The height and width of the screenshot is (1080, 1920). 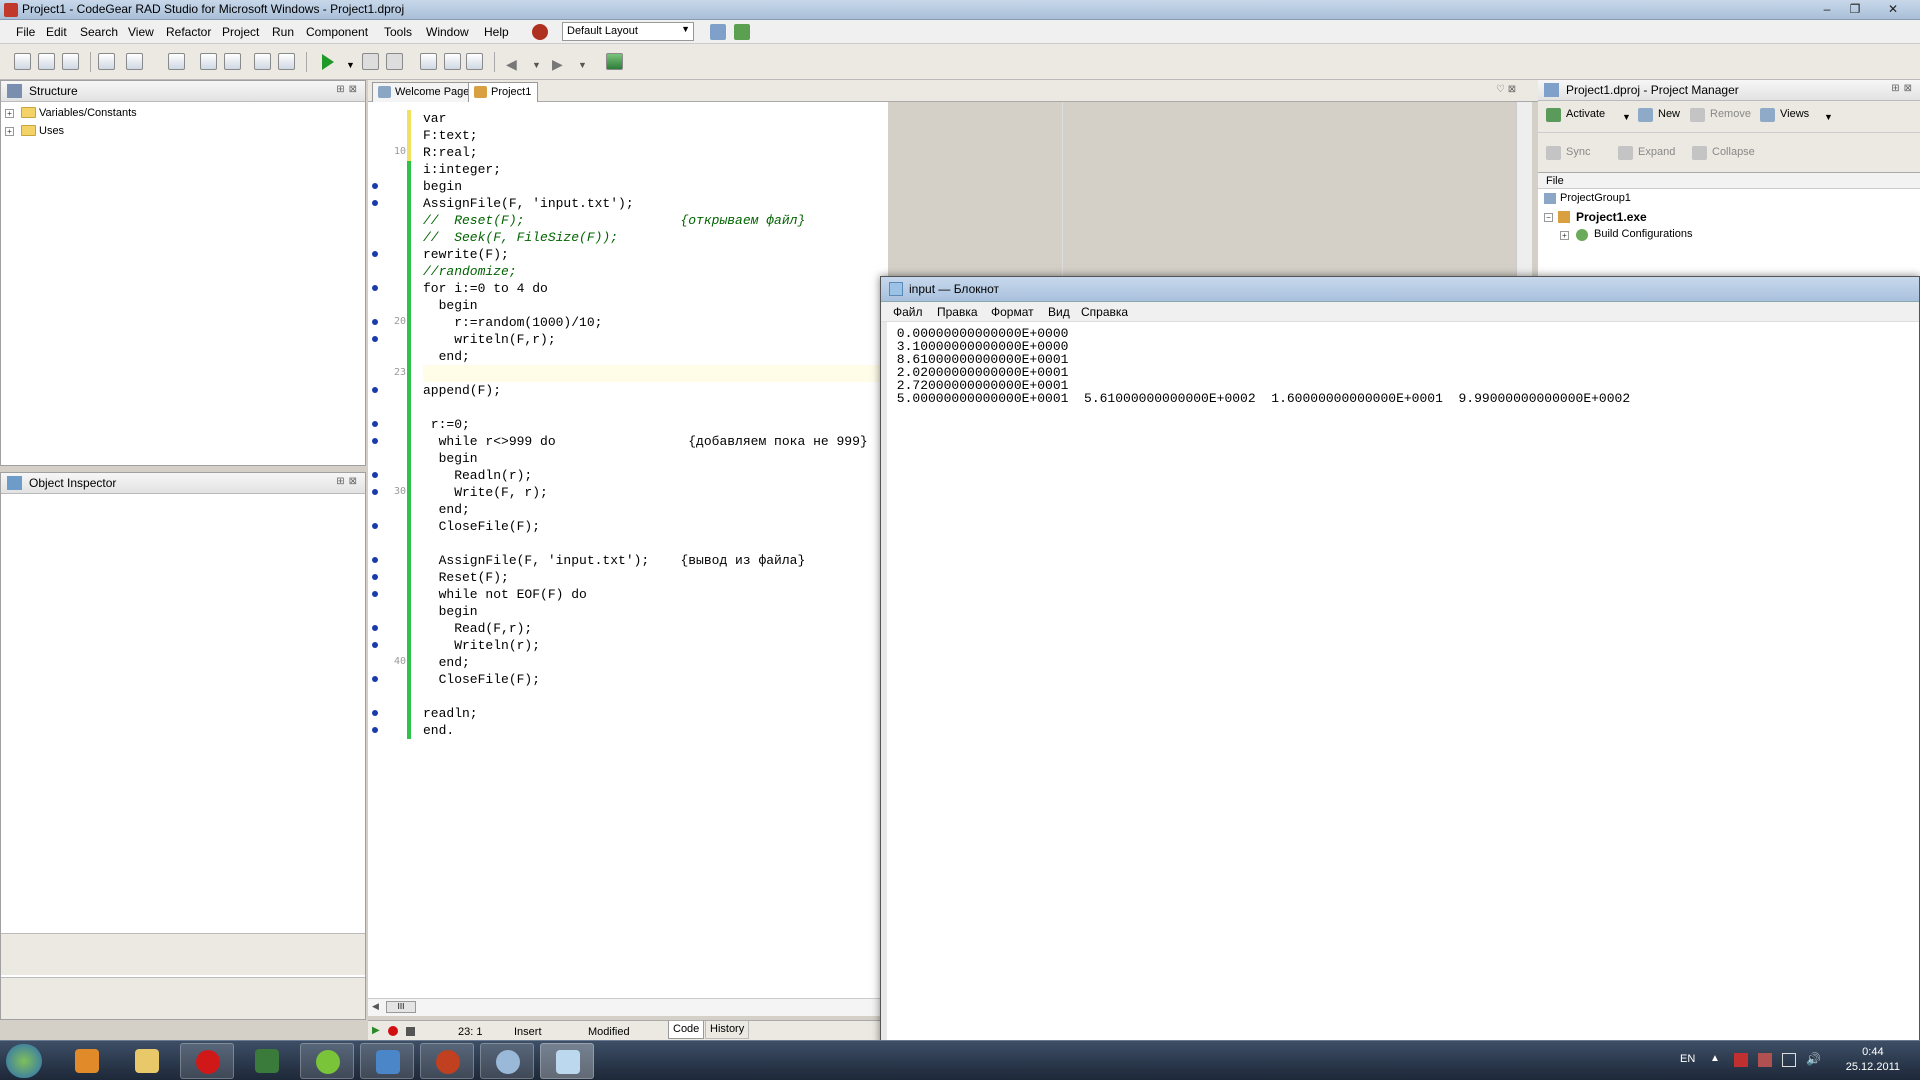 What do you see at coordinates (428, 61) in the screenshot?
I see `trace-into-icon` at bounding box center [428, 61].